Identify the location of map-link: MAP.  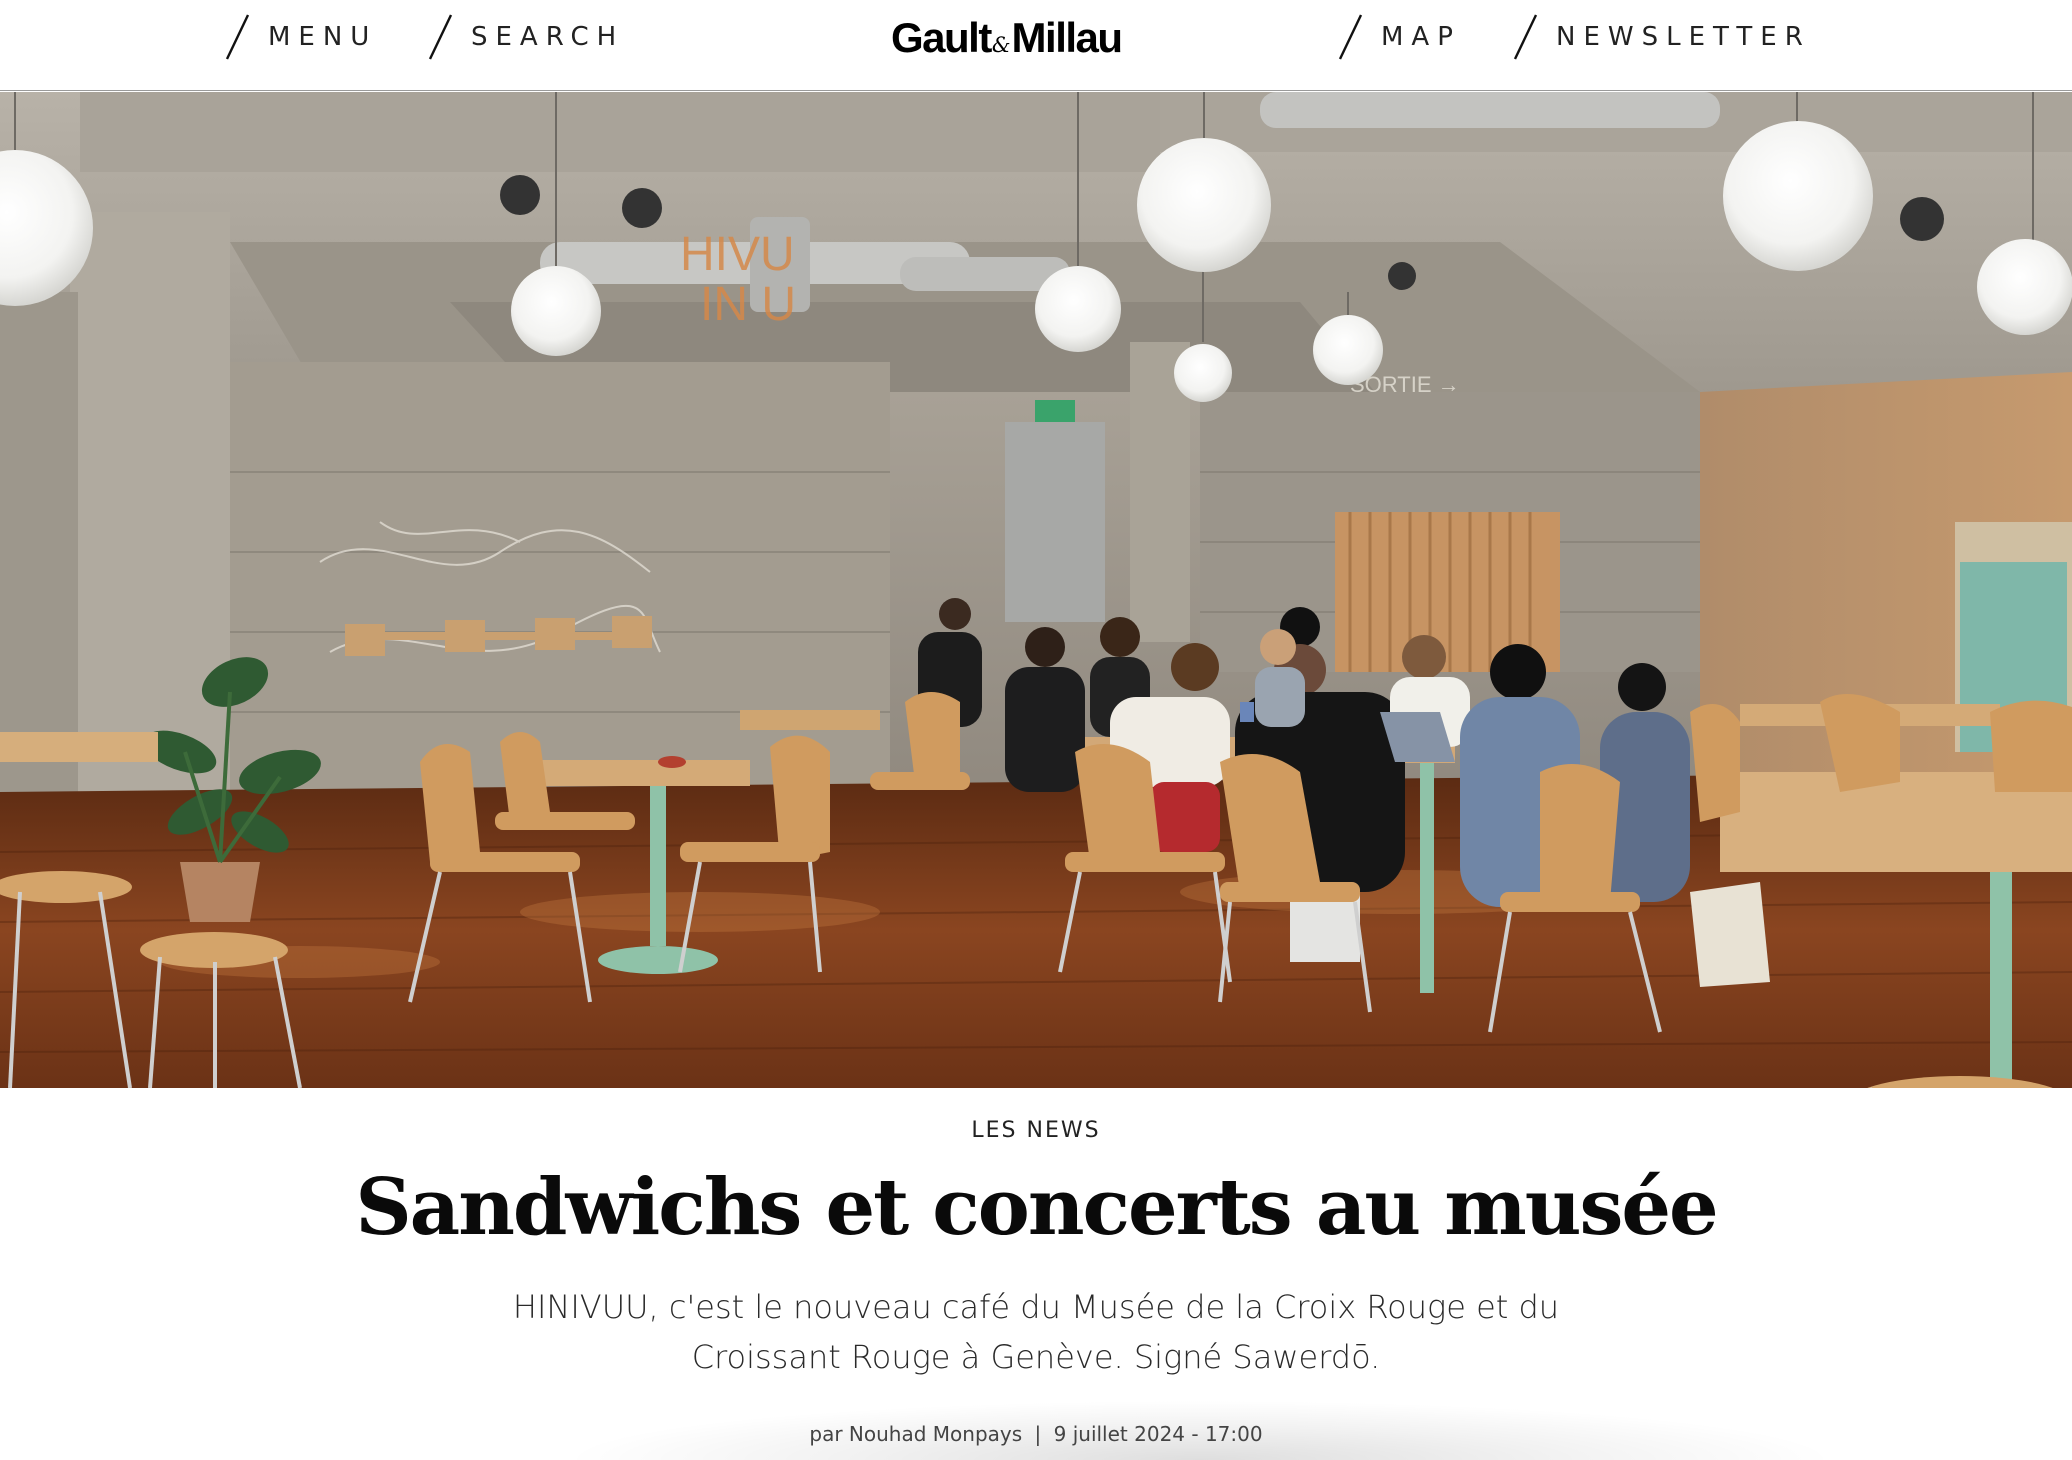
(1399, 37).